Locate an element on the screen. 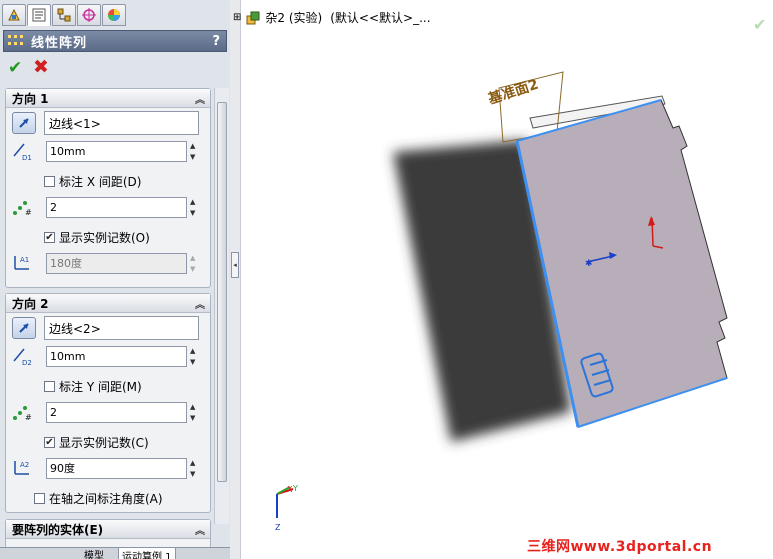  bottom-tabs: 模型 运动算例 1 is located at coordinates (115, 553).